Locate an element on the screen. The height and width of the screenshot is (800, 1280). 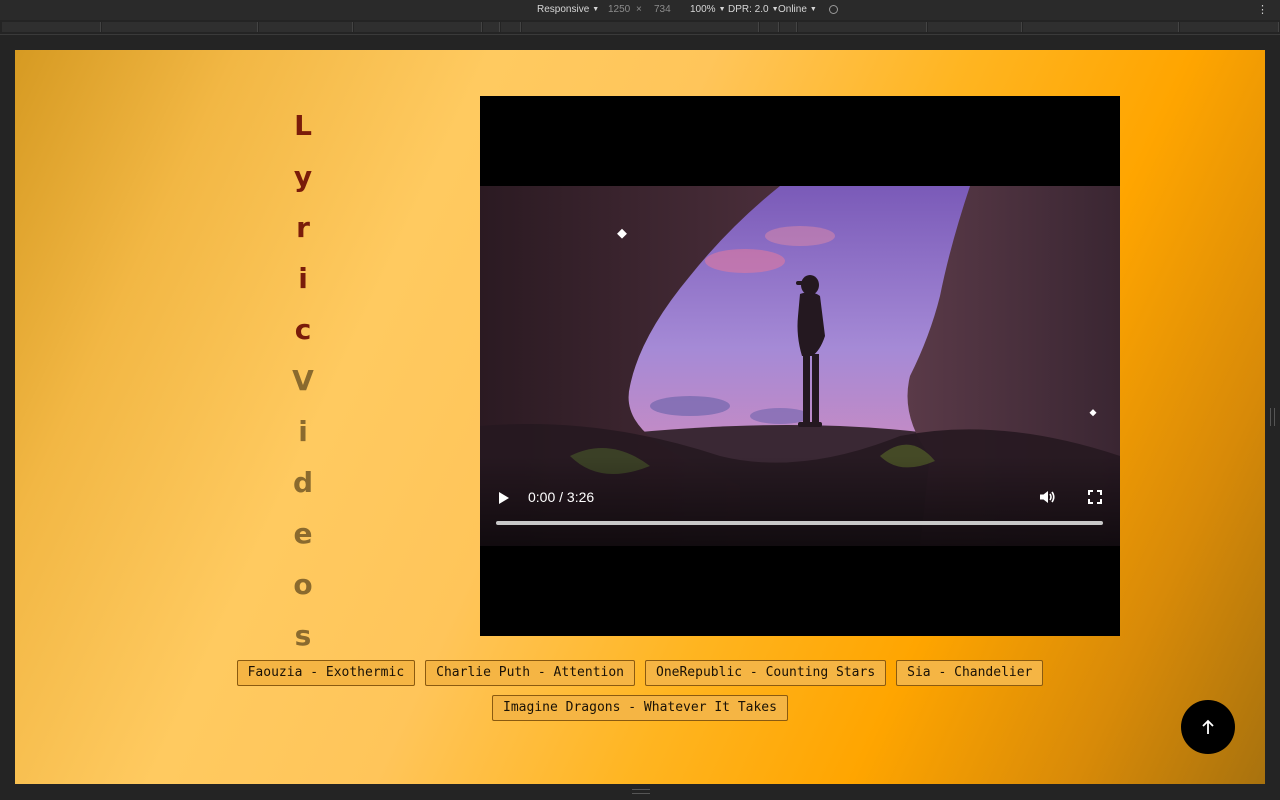
network-select: Online ▼ is located at coordinates (797, 9).